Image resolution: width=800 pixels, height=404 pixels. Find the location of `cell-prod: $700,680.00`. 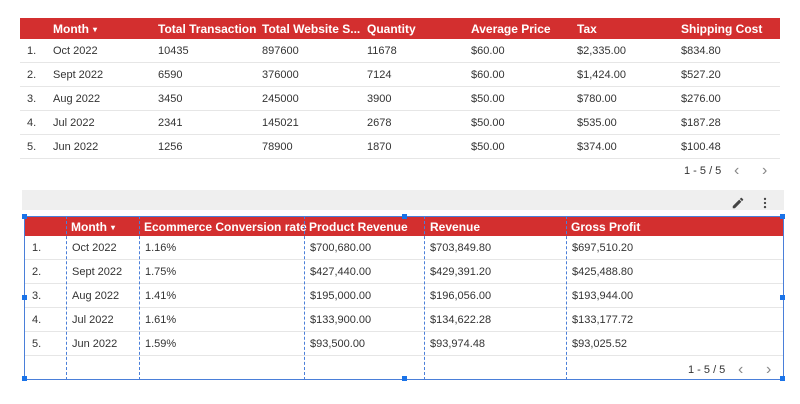

cell-prod: $700,680.00 is located at coordinates (341, 248).